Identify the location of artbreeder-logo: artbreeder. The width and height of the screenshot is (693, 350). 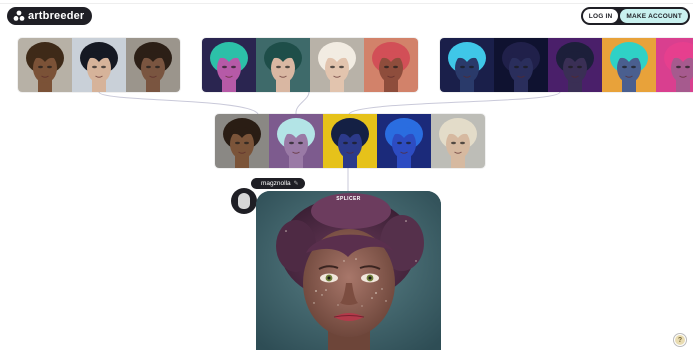
(50, 16).